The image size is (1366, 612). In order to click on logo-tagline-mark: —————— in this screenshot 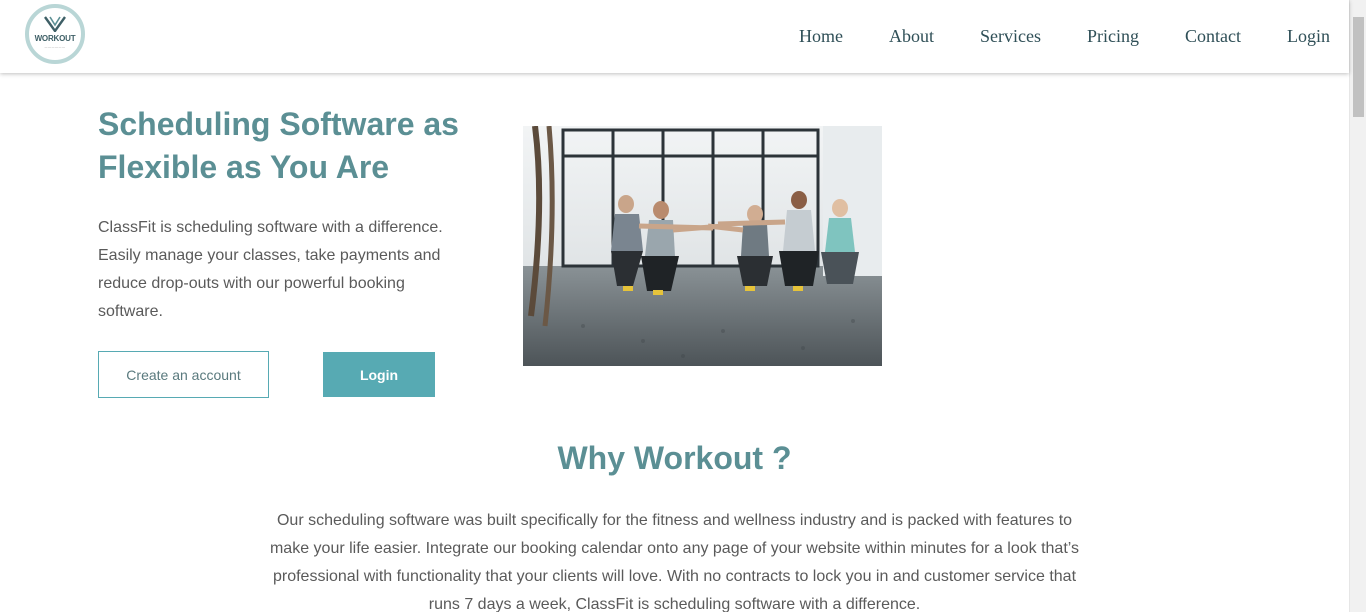, I will do `click(55, 47)`.